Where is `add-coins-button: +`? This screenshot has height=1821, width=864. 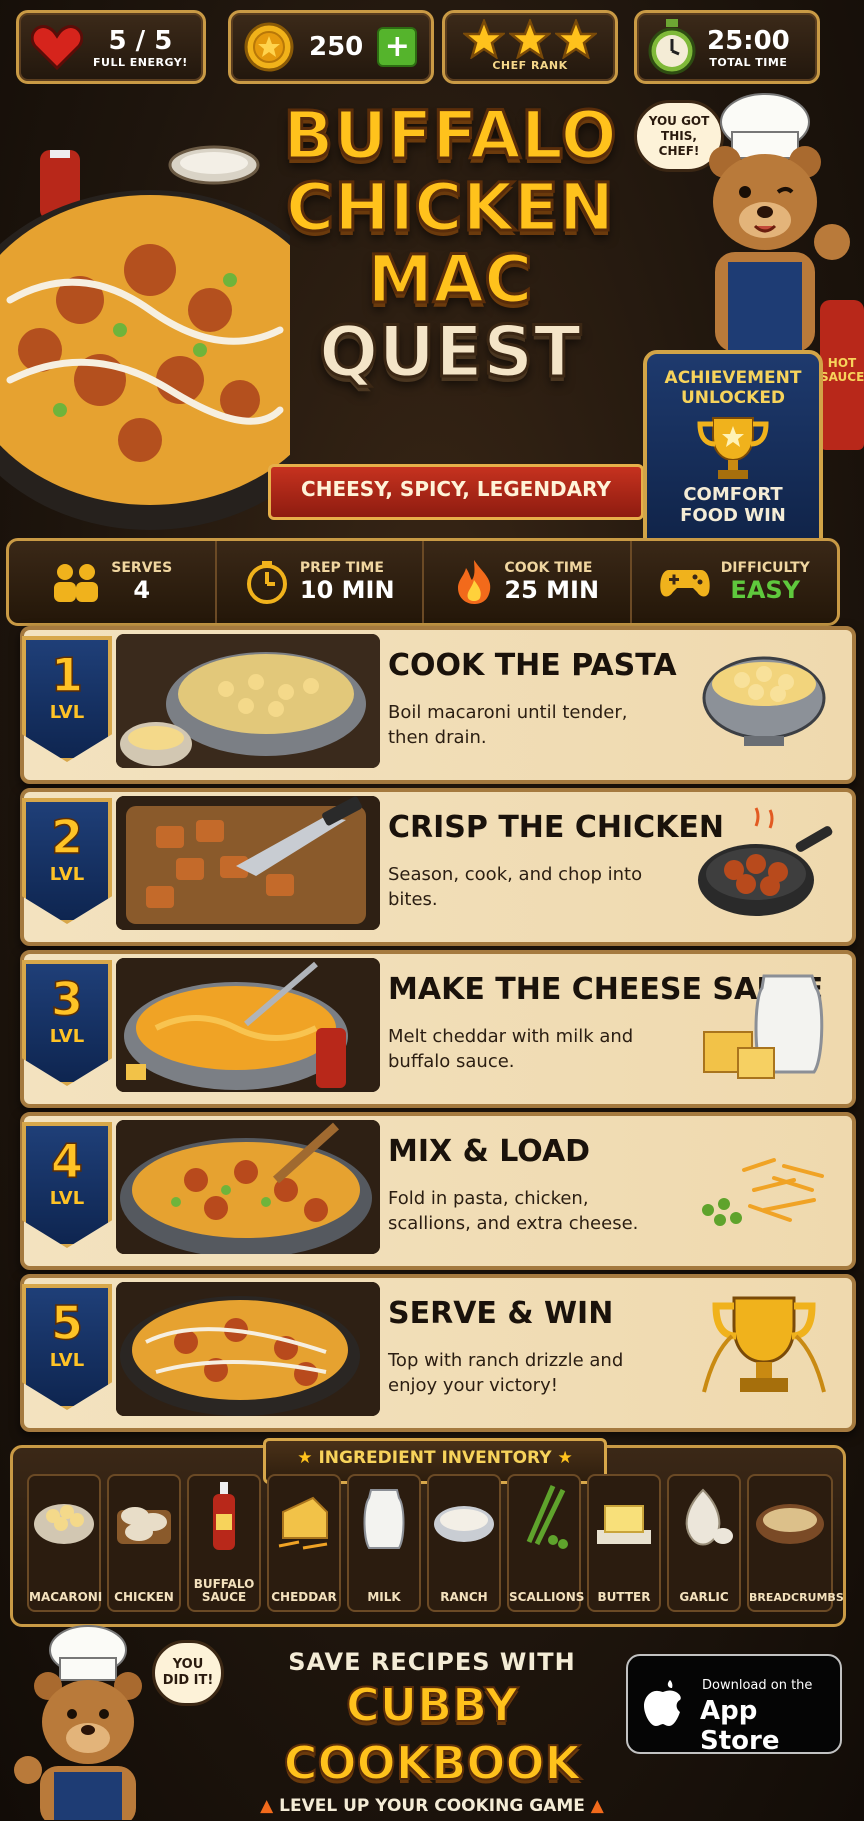
add-coins-button: + is located at coordinates (397, 47).